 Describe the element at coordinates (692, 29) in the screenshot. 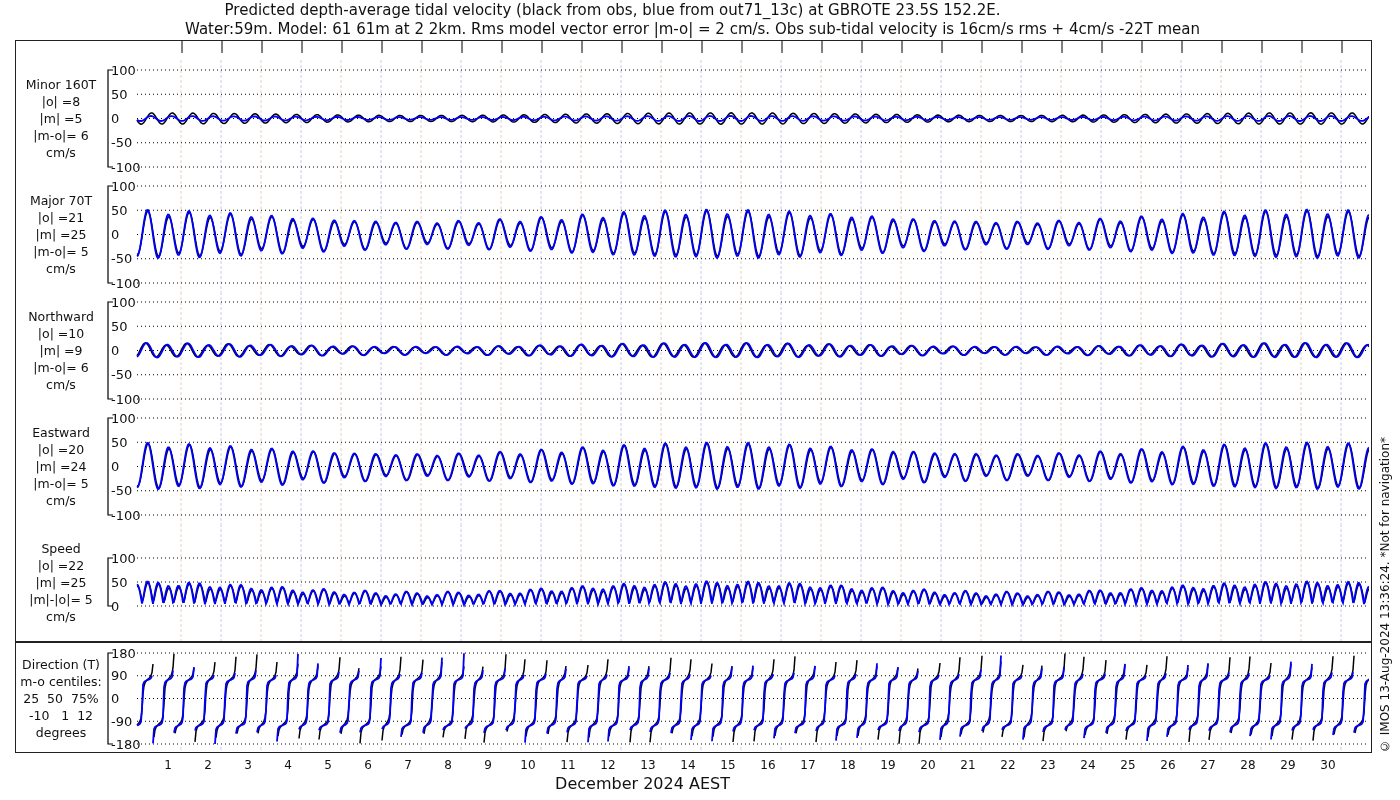

I see `chart-subtitle: Water:59m. Model: 61 61m at 2 2km. Rms model vector error |m-o| = 2 cm/s. Obs sub-tidal velocity is 16cm/s rms + 4cm/s -22T mean` at that location.